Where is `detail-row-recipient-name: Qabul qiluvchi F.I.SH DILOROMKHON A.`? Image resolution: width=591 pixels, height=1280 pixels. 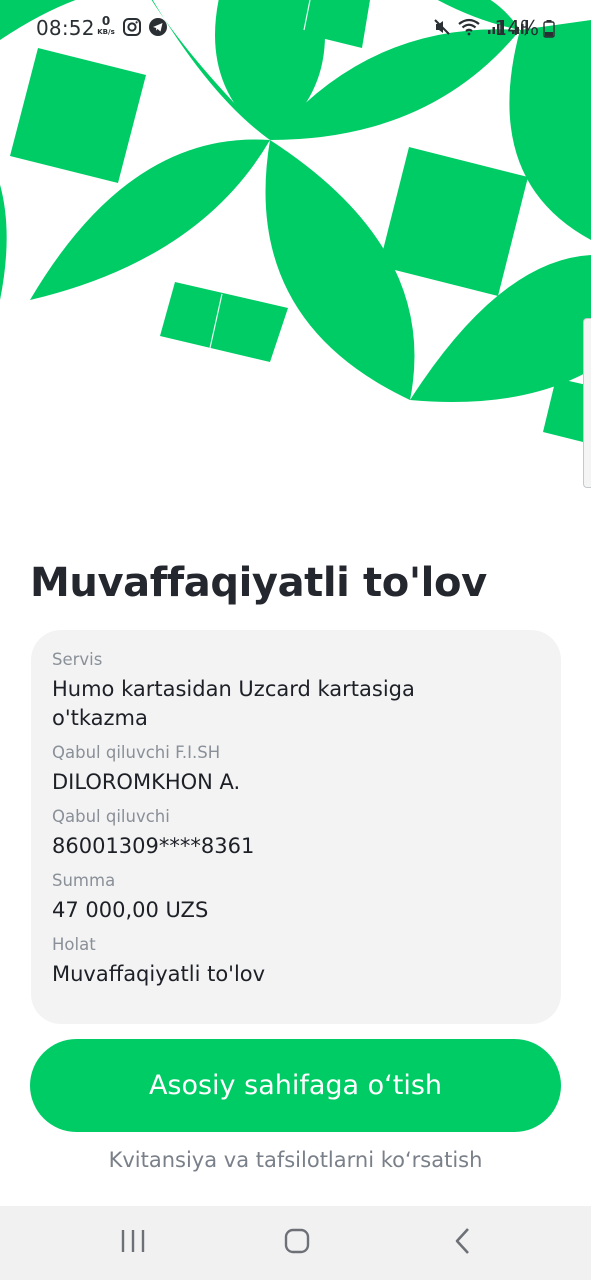
detail-row-recipient-name: Qabul qiluvchi F.I.SH DILOROMKHON A. is located at coordinates (296, 770).